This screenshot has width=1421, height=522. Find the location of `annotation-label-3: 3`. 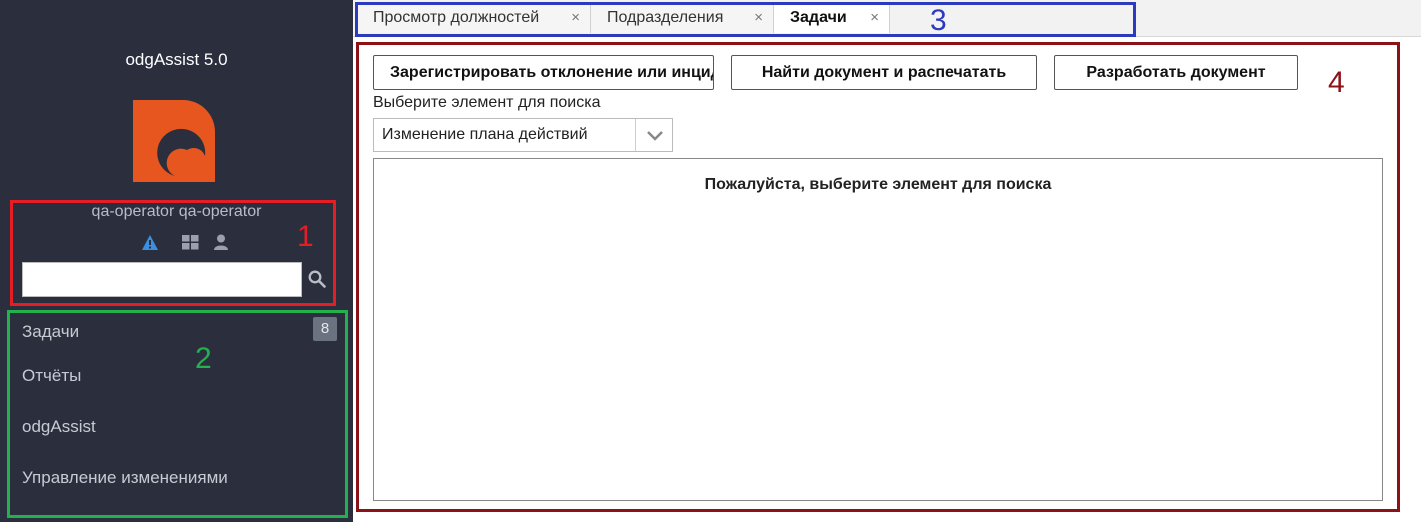

annotation-label-3: 3 is located at coordinates (938, 20).